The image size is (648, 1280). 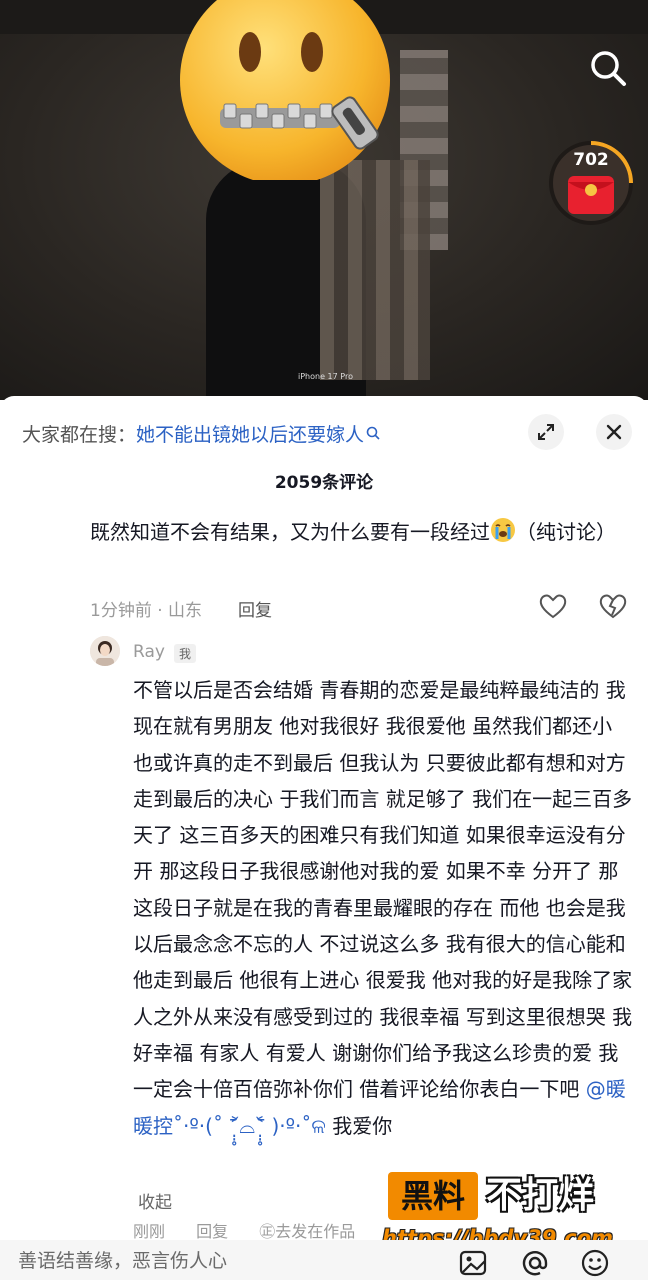 What do you see at coordinates (360, 532) in the screenshot?
I see `comment-text: 既然知道不会有结果，又为什么要有一段经过 （纯讨论）` at bounding box center [360, 532].